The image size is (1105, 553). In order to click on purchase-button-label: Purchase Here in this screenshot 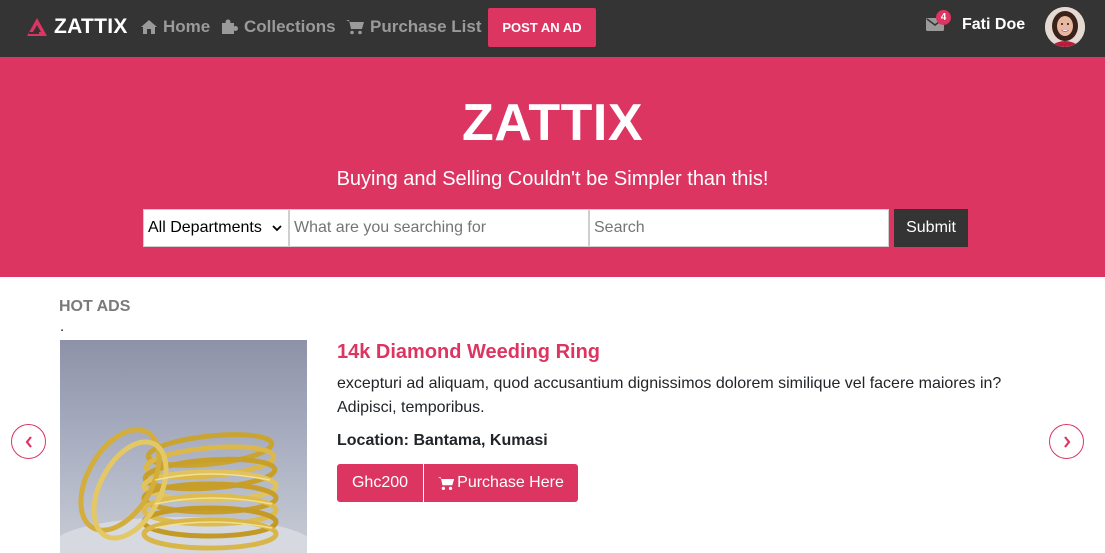, I will do `click(510, 482)`.